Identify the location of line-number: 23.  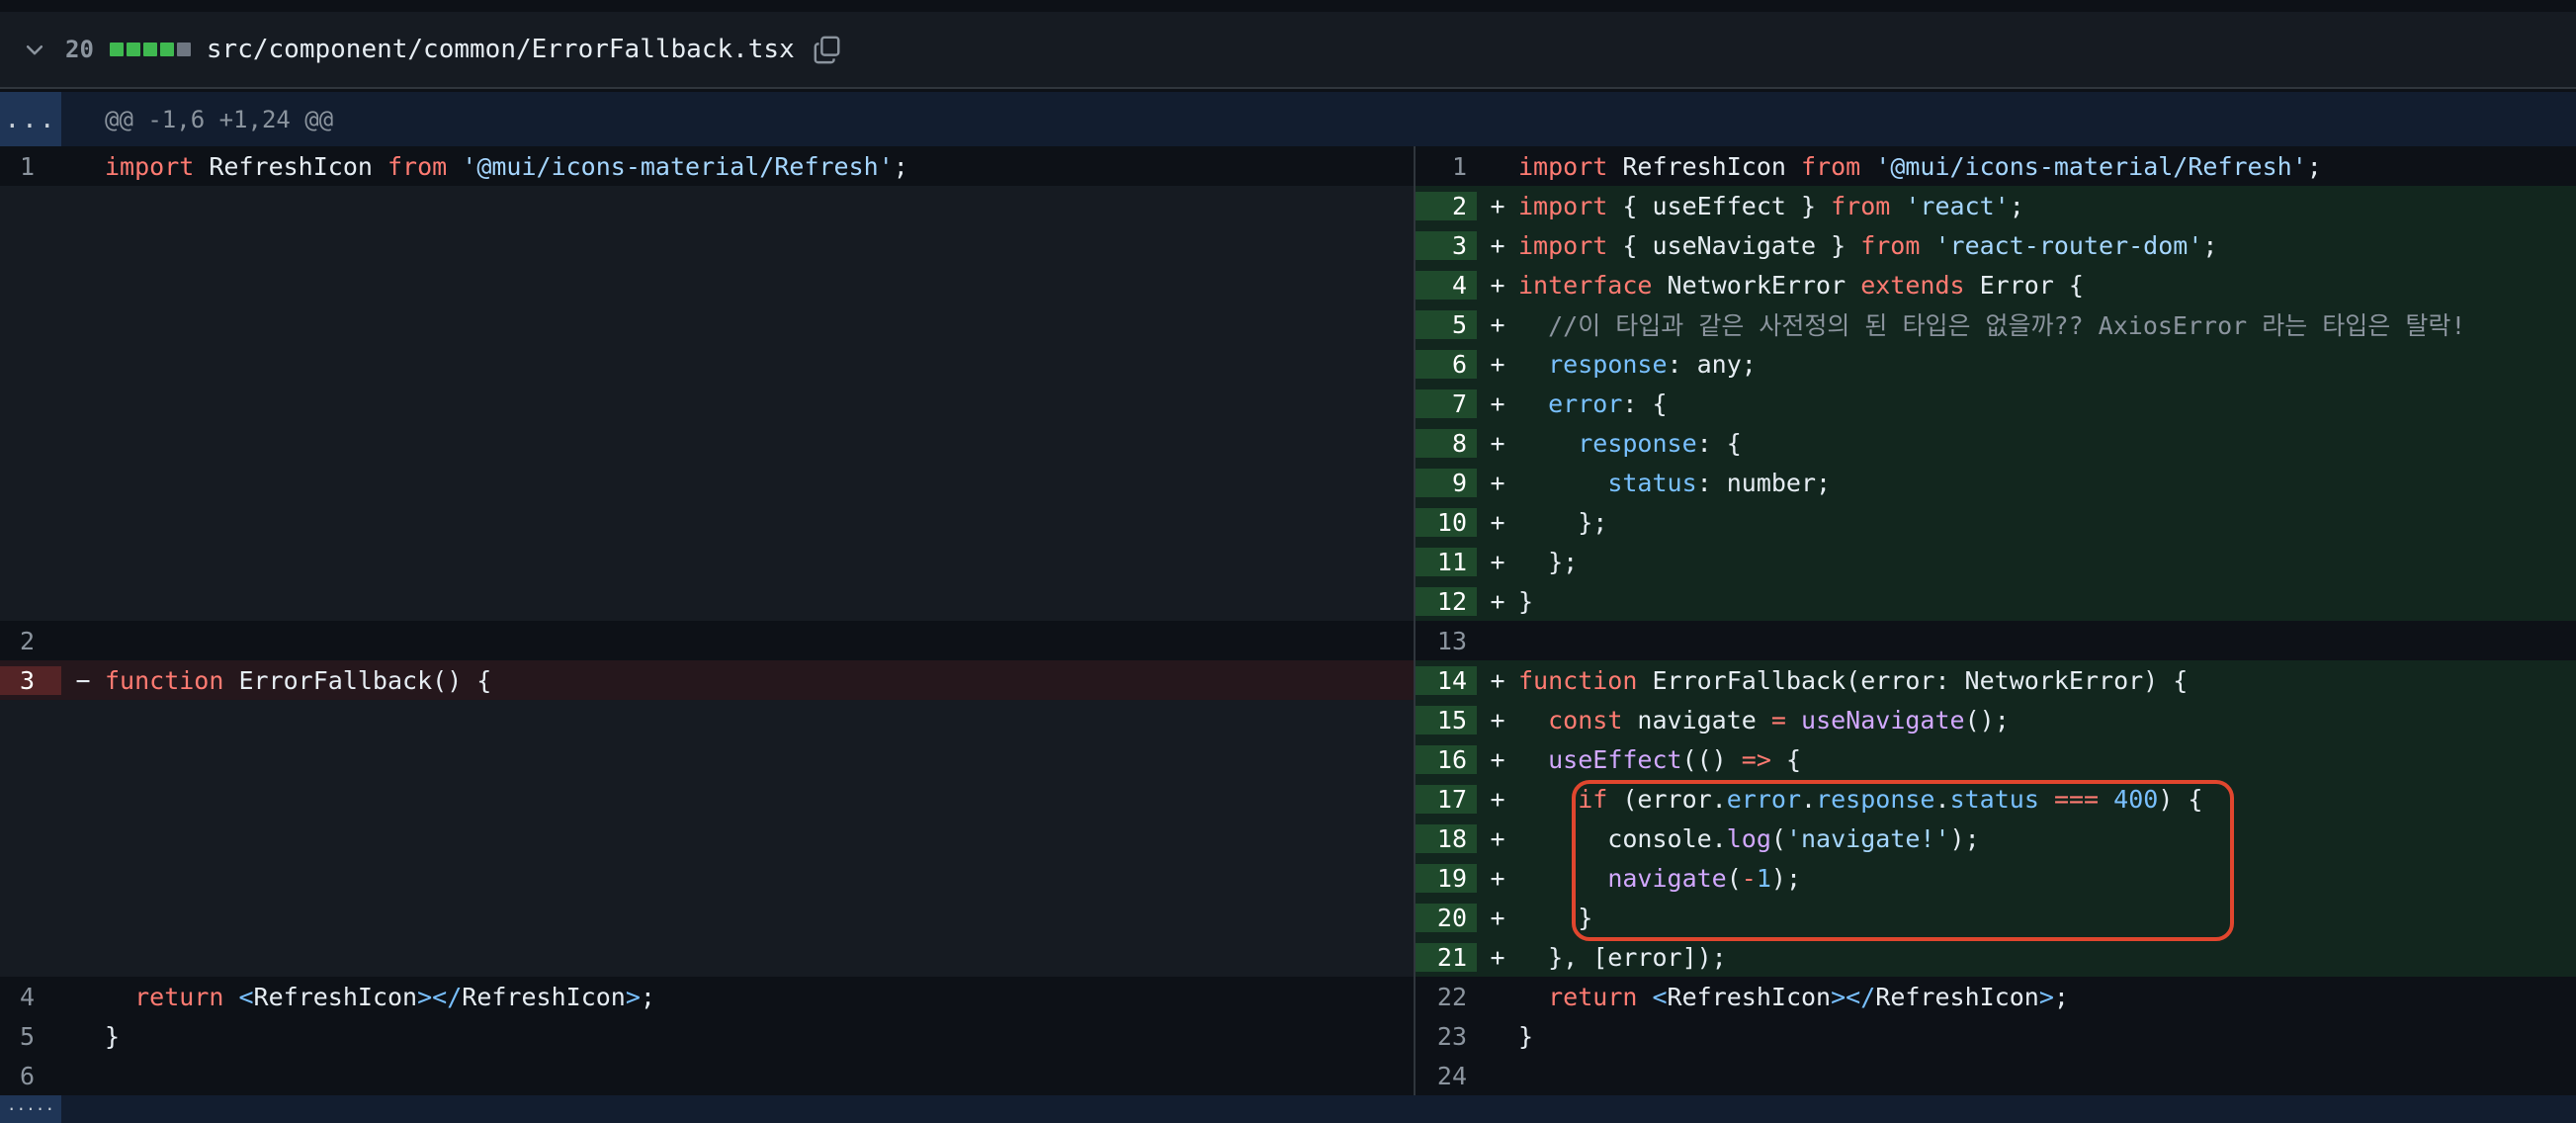
(1446, 1036).